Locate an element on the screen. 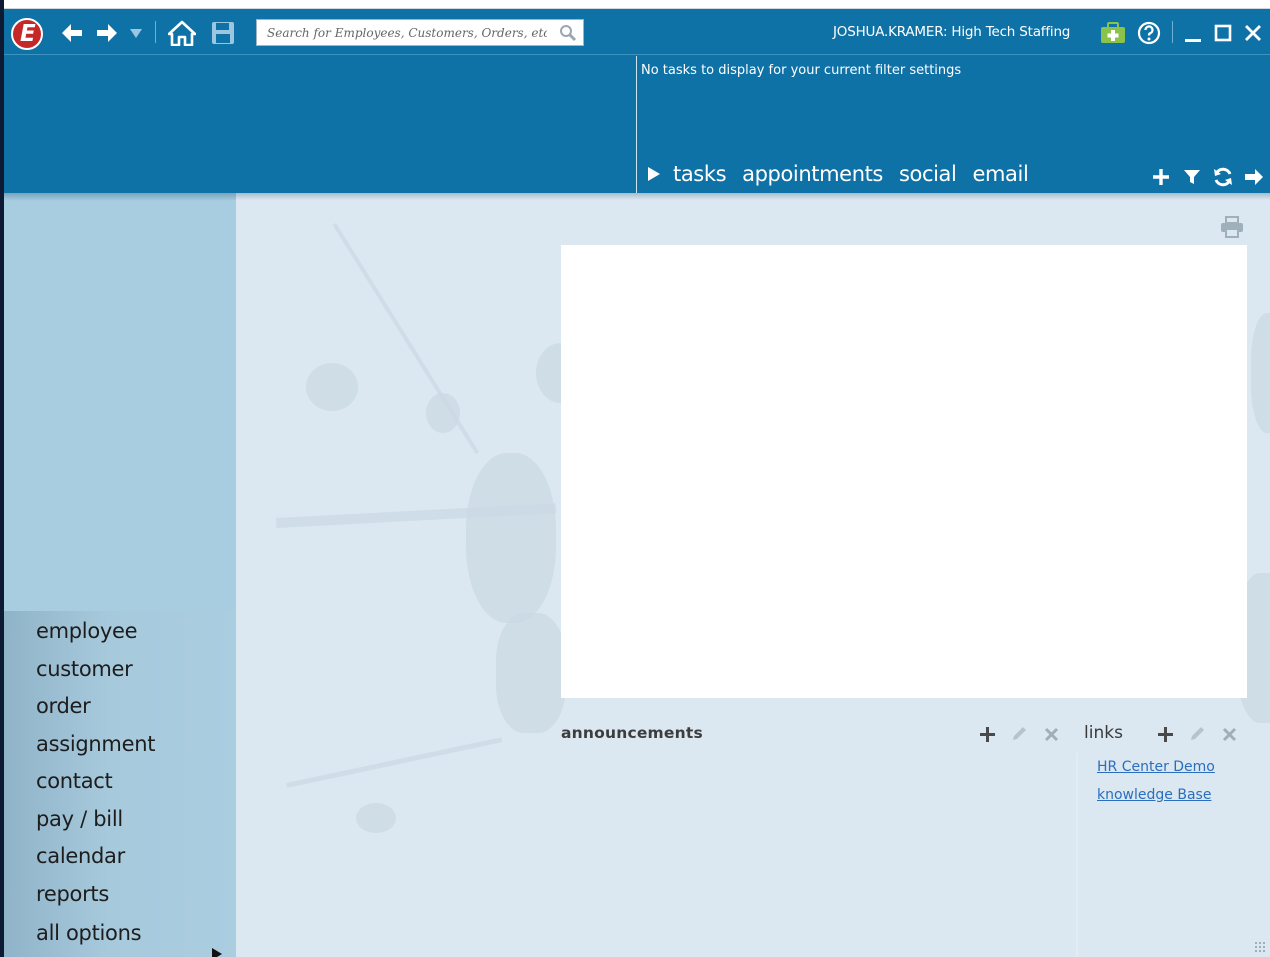  search-input is located at coordinates (402, 32).